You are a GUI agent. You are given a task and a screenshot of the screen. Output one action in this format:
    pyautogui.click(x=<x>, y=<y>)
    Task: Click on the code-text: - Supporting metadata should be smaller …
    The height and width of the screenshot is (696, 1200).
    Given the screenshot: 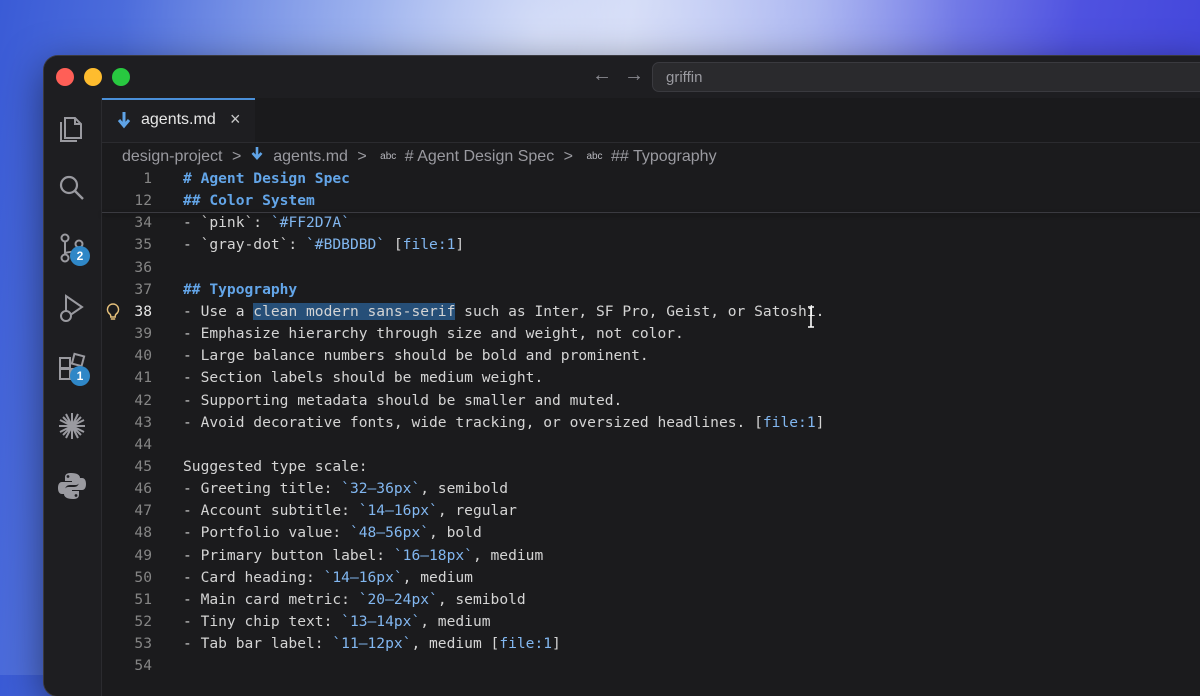 What is the action you would take?
    pyautogui.click(x=402, y=401)
    